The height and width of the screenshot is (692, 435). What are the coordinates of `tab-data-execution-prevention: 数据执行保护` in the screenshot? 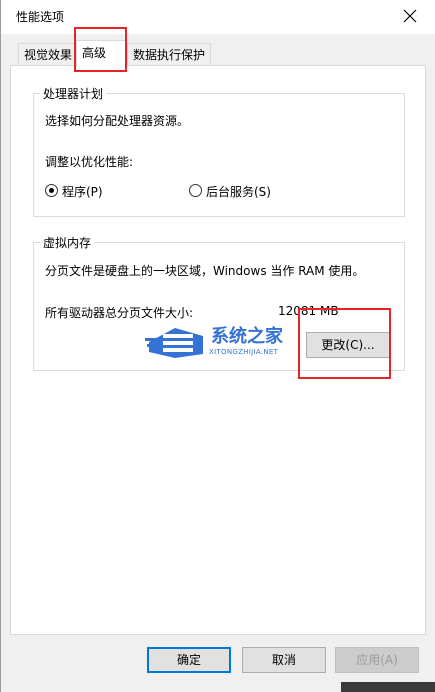 It's located at (169, 54).